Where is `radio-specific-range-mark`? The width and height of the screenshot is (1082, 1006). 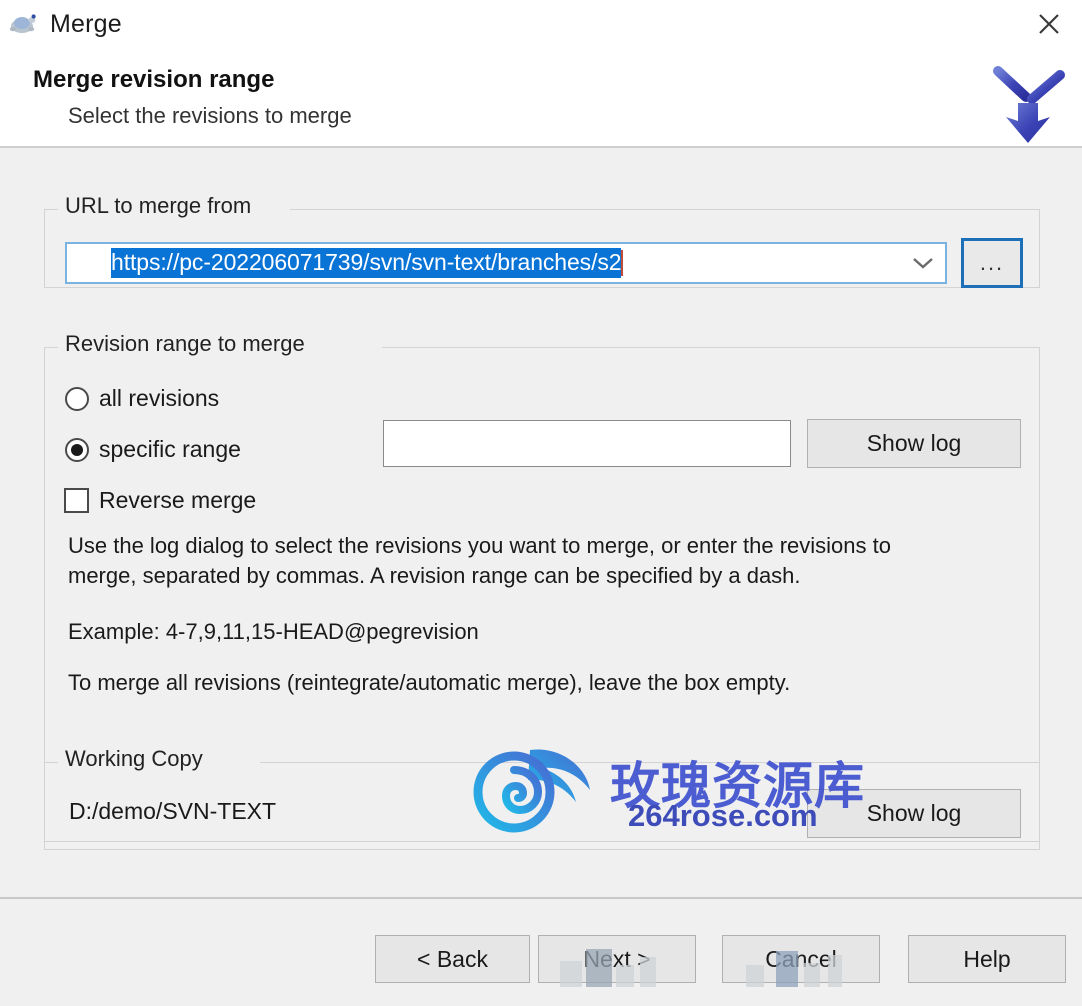
radio-specific-range-mark is located at coordinates (77, 449).